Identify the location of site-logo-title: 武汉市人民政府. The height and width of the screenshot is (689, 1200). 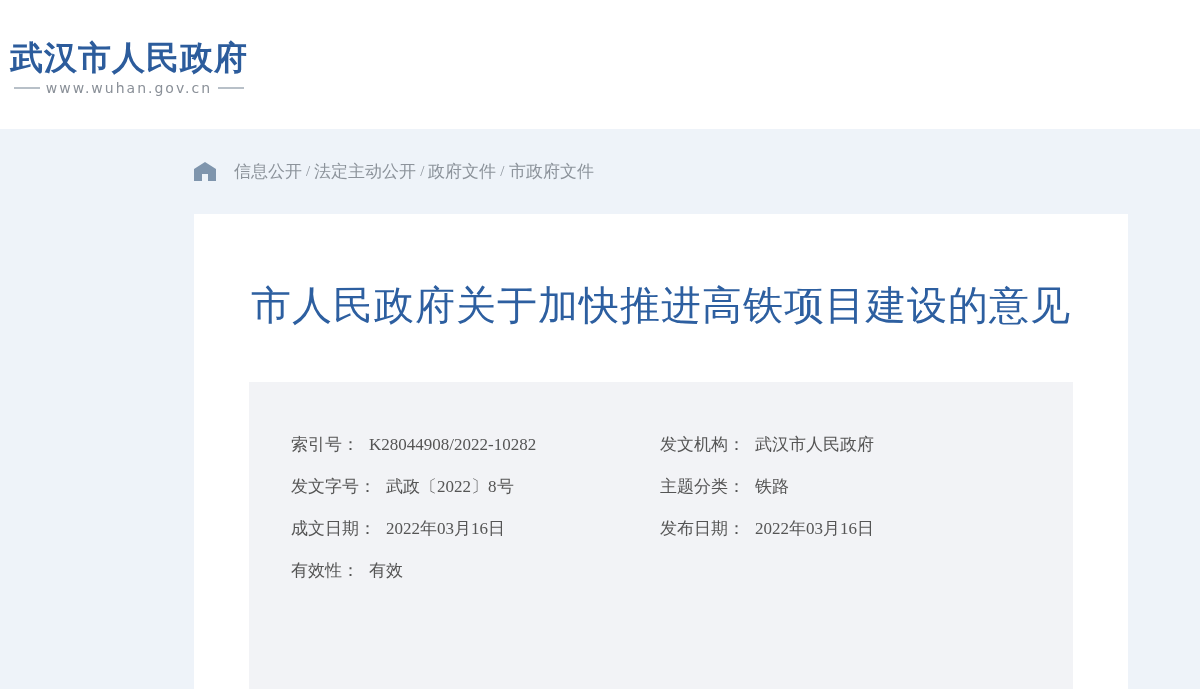
(129, 58).